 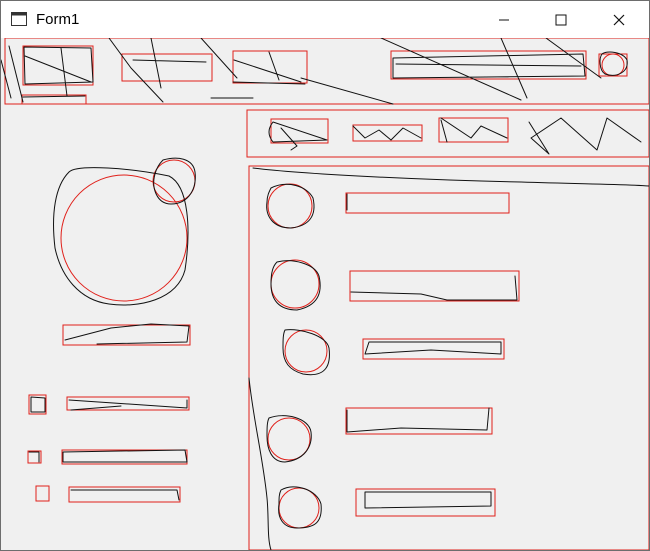 I want to click on option-3-label, so click(x=124, y=494).